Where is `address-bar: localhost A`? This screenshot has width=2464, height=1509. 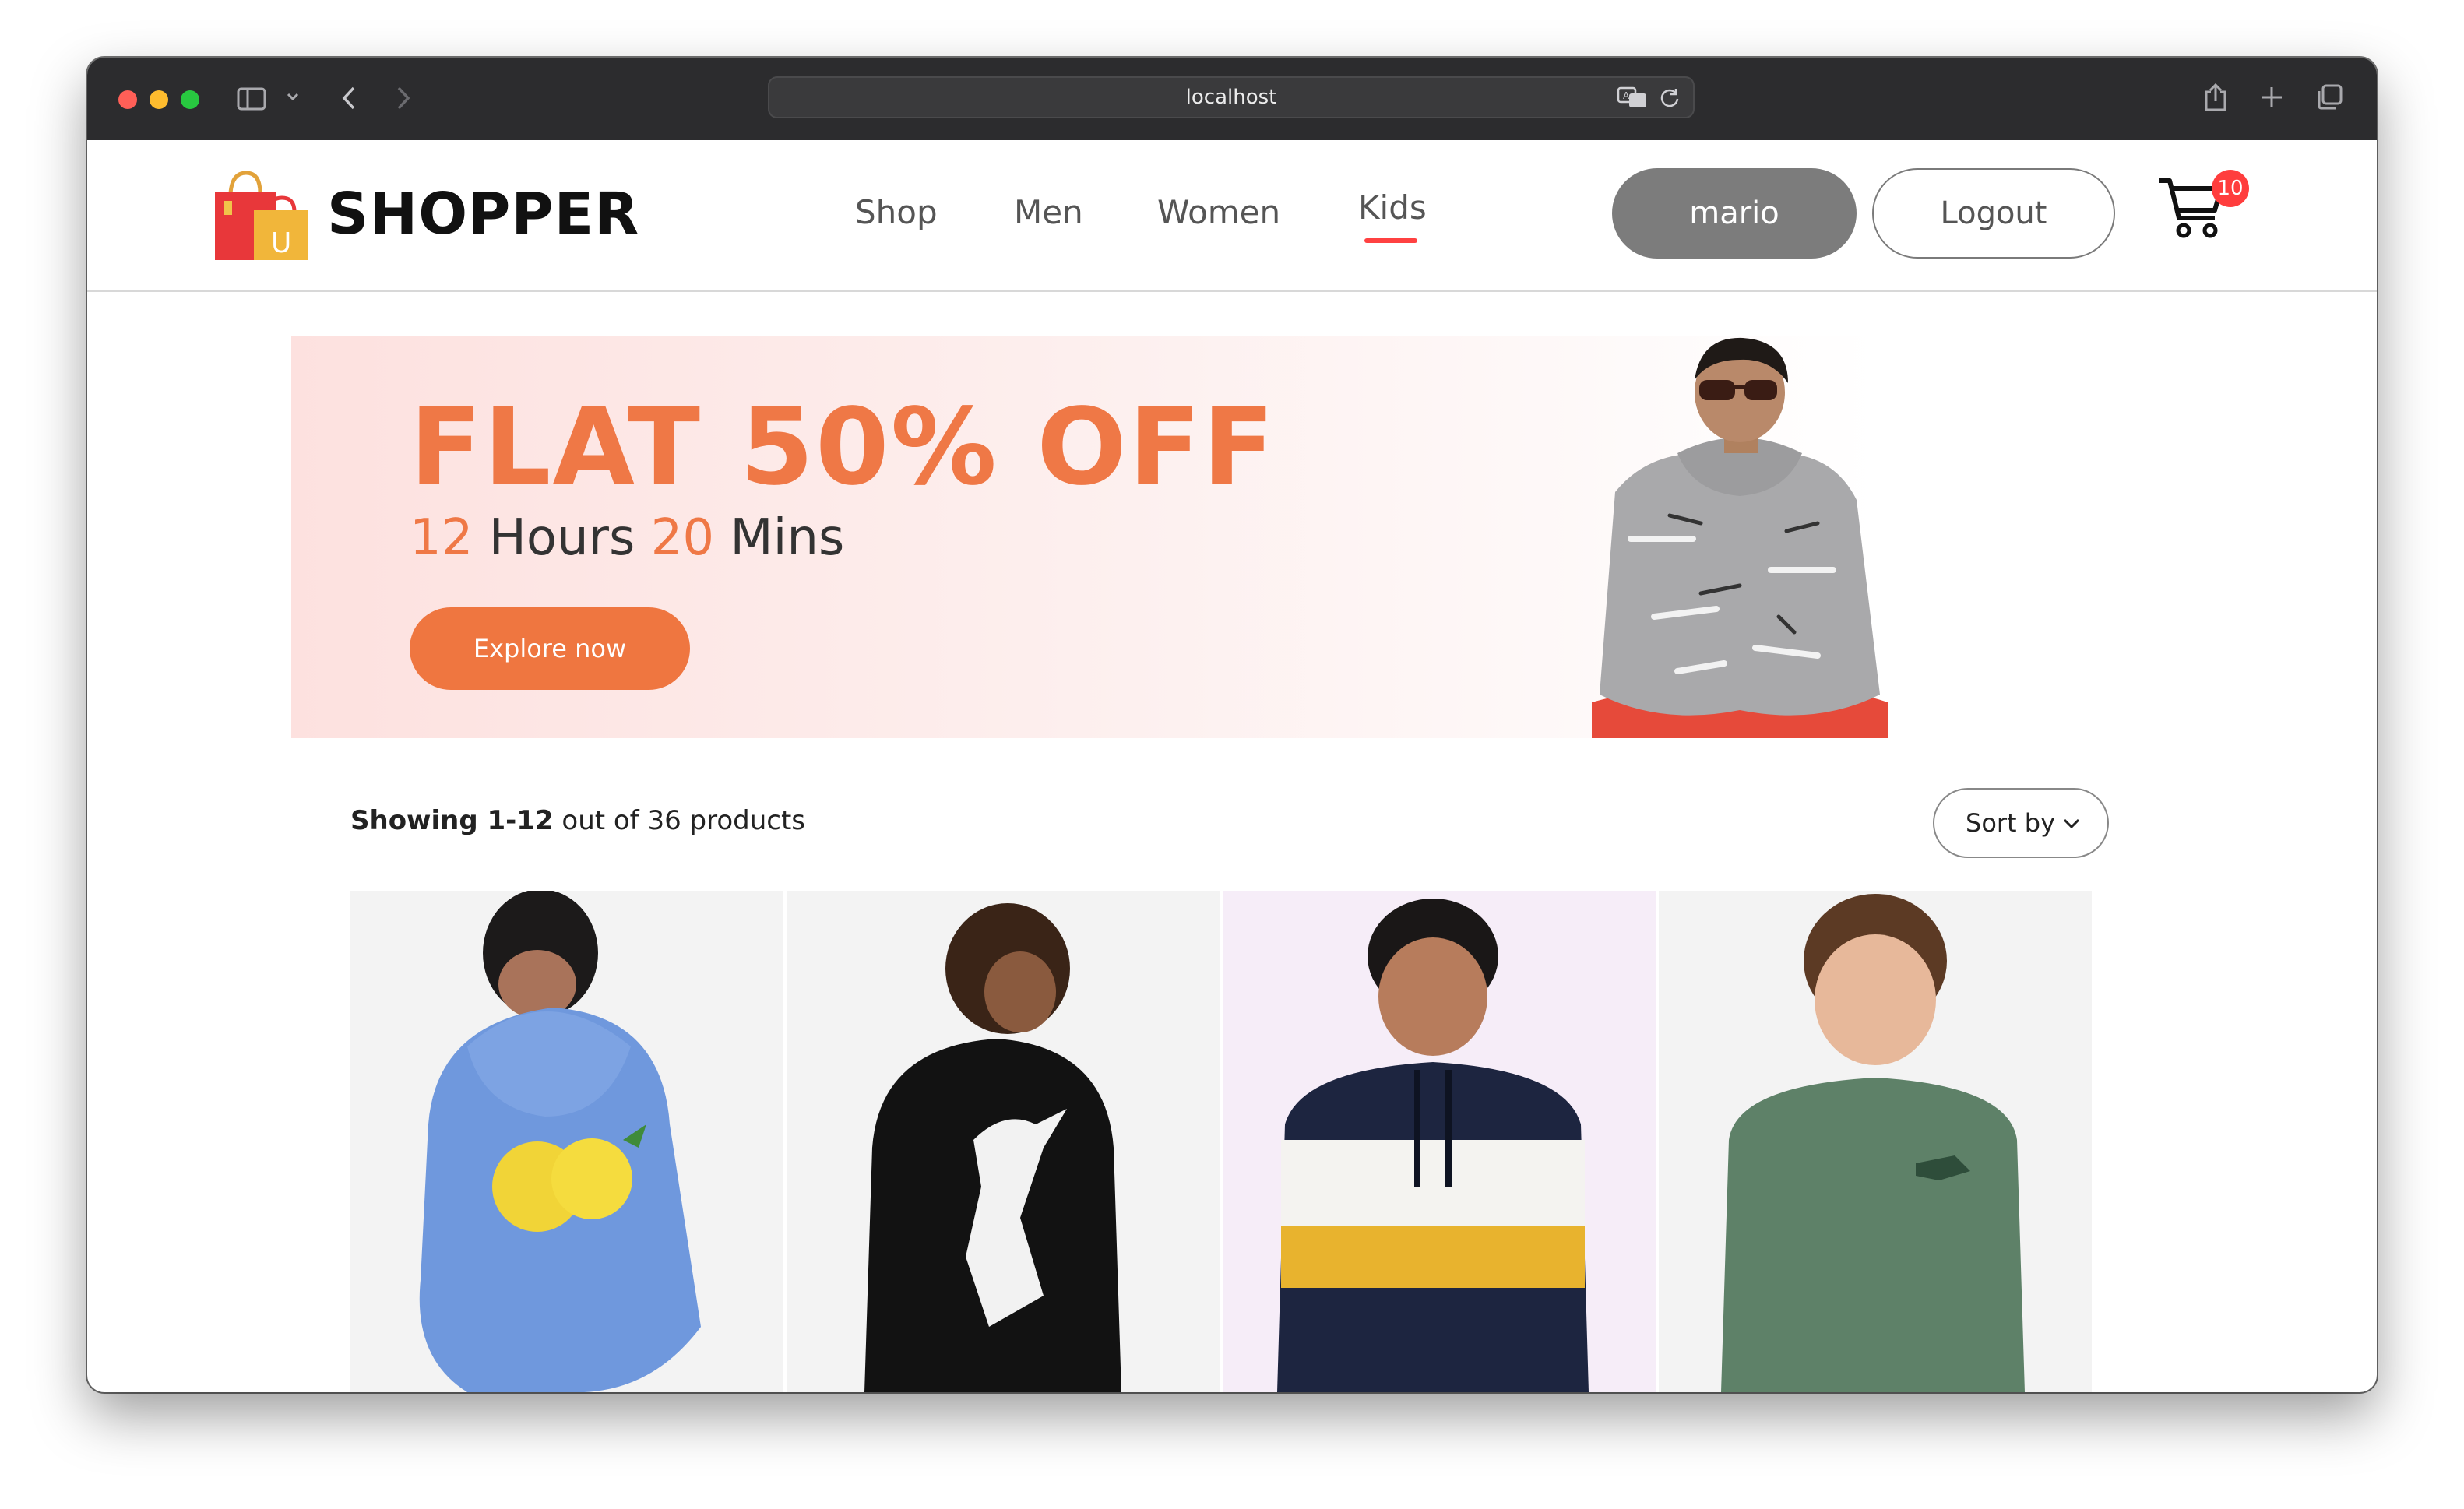 address-bar: localhost A is located at coordinates (1232, 97).